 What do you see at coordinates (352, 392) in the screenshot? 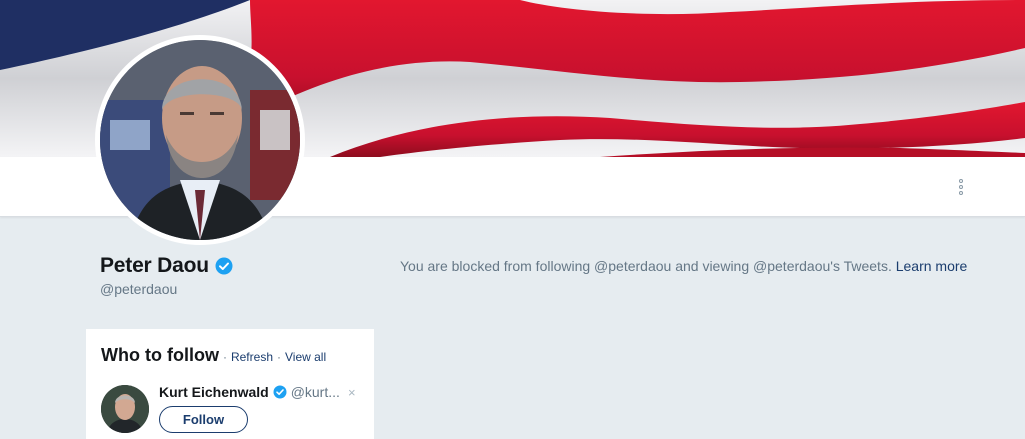
I see `close-icon: ×` at bounding box center [352, 392].